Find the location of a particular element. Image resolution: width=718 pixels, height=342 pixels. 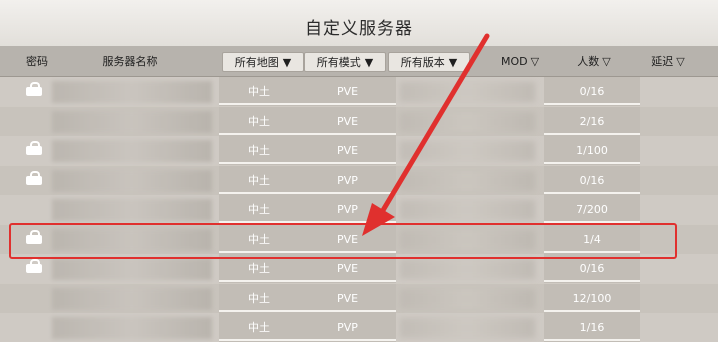

header-players: 人数 ▽ is located at coordinates (594, 61).